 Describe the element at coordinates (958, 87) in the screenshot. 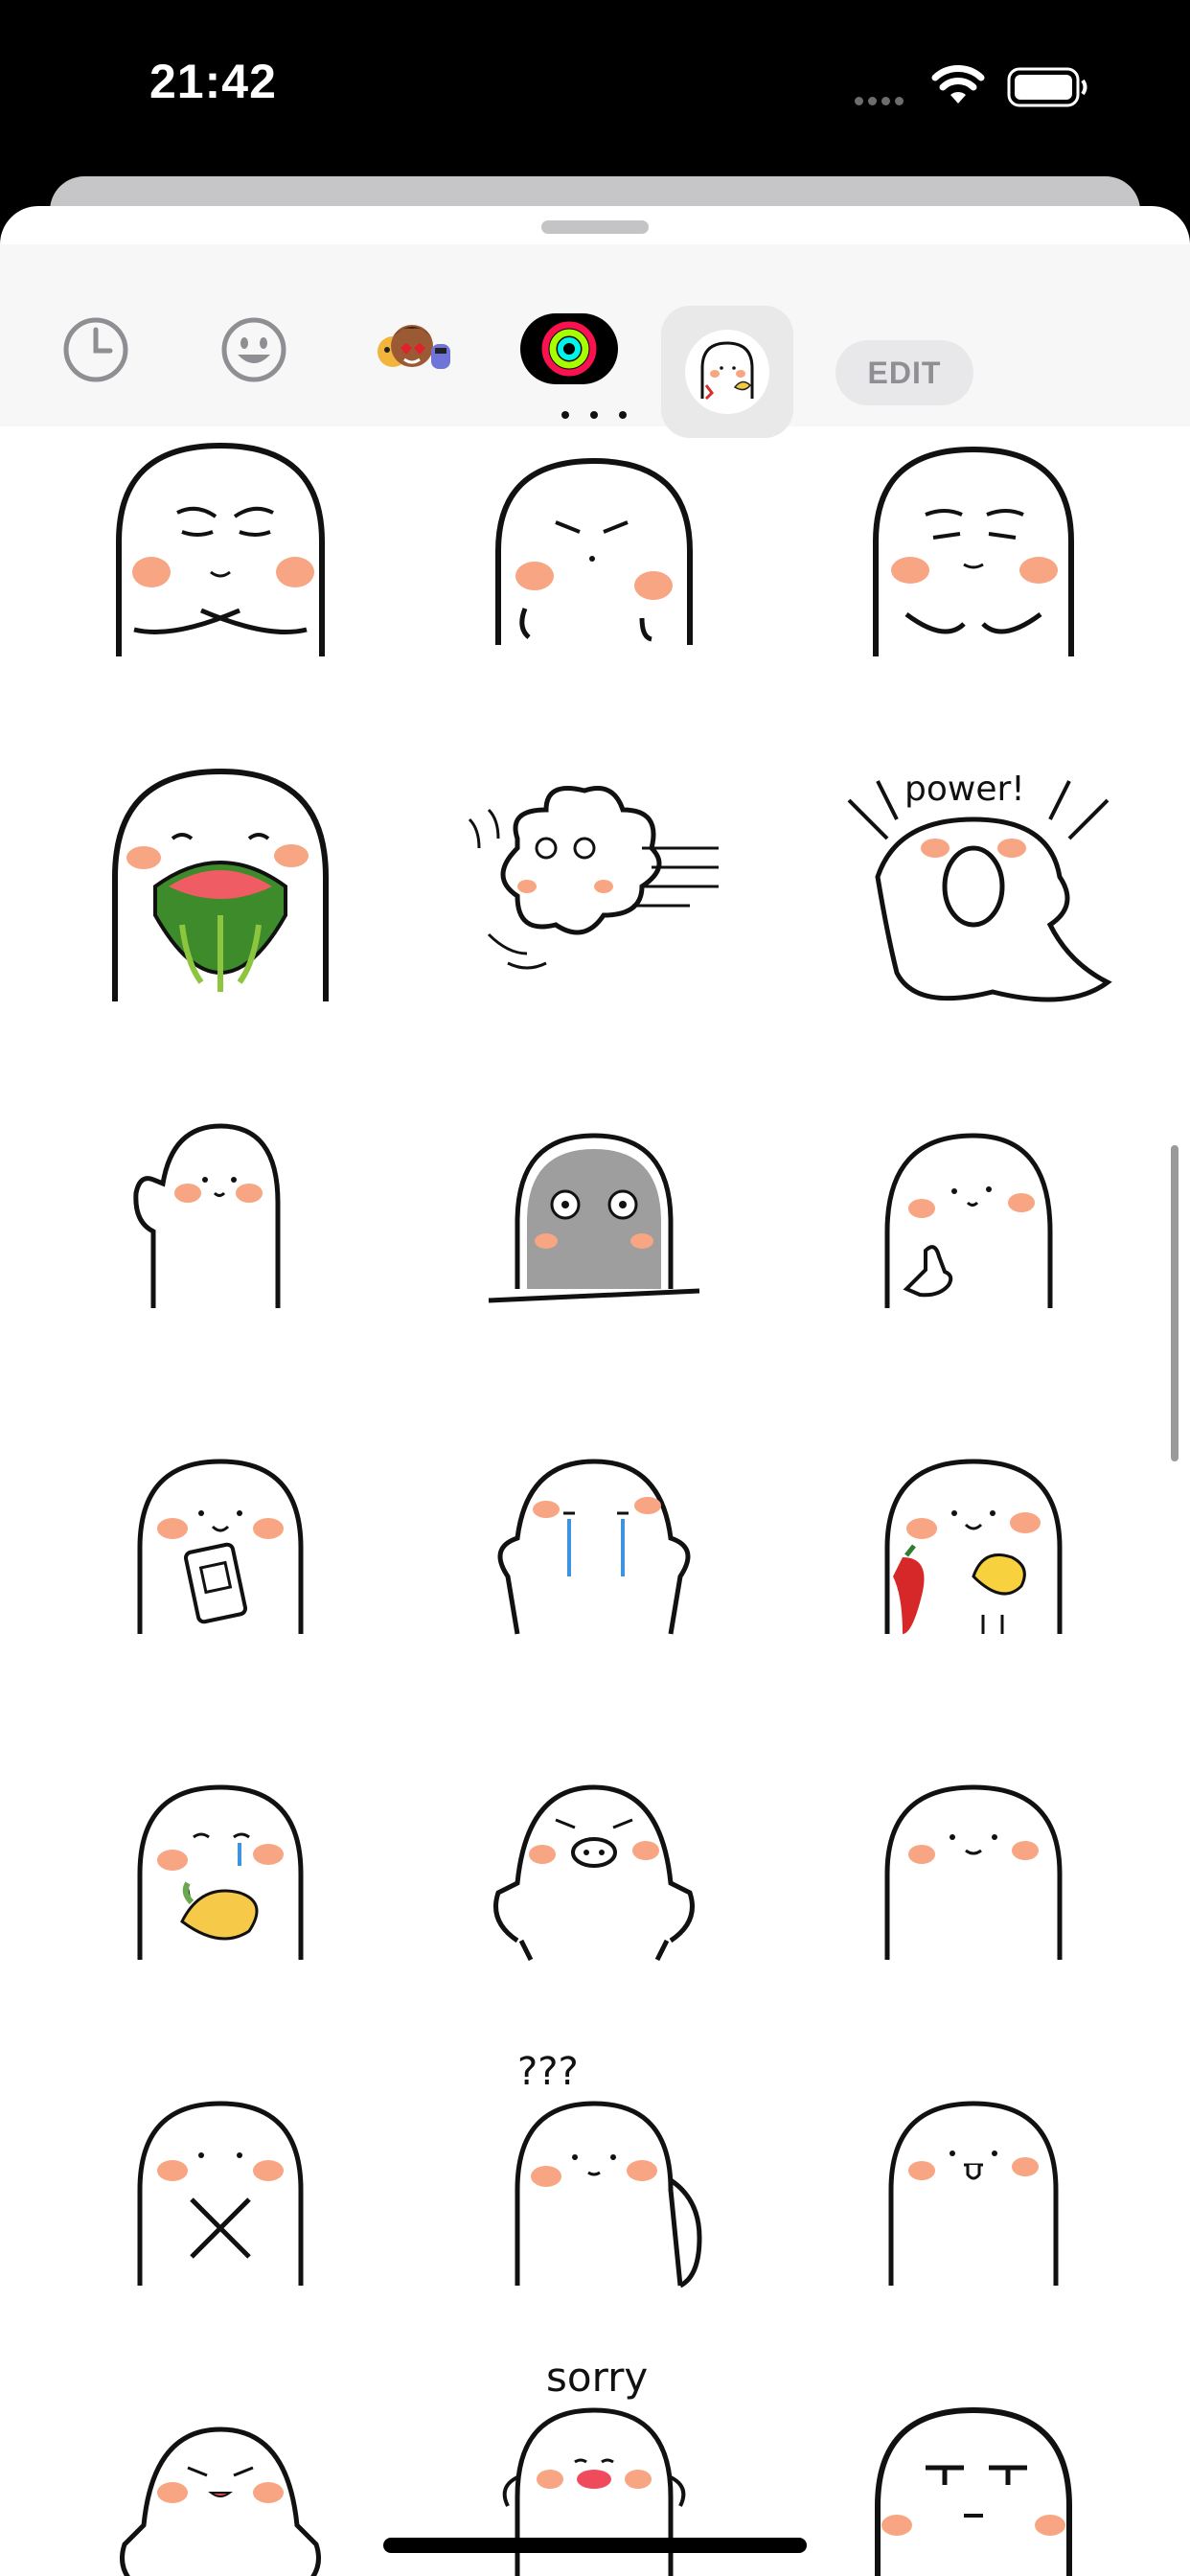

I see `wifi-icon` at that location.